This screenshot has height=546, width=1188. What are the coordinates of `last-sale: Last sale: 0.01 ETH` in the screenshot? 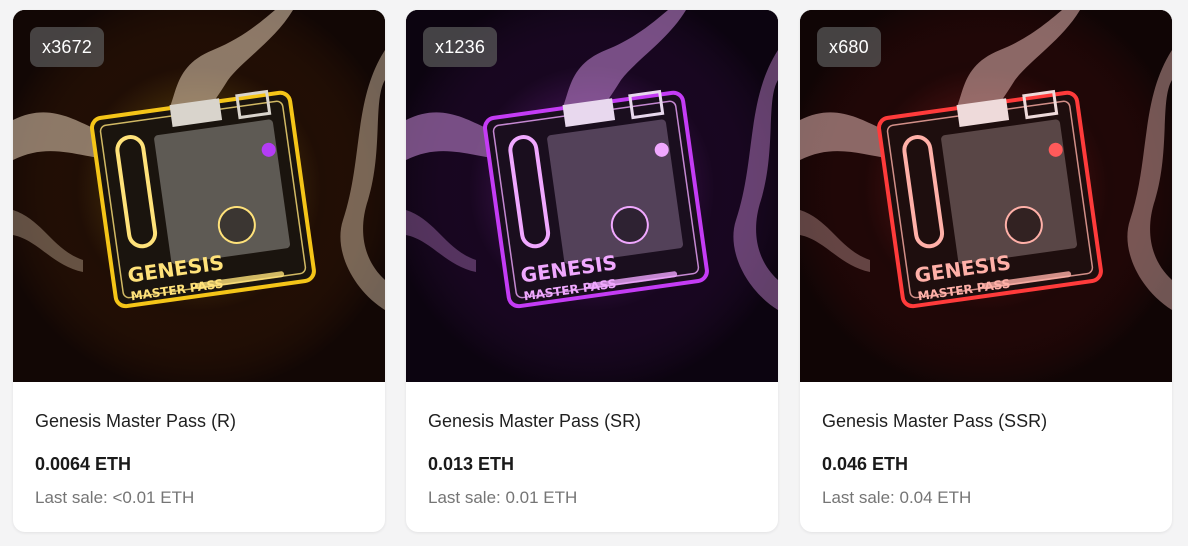 It's located at (503, 497).